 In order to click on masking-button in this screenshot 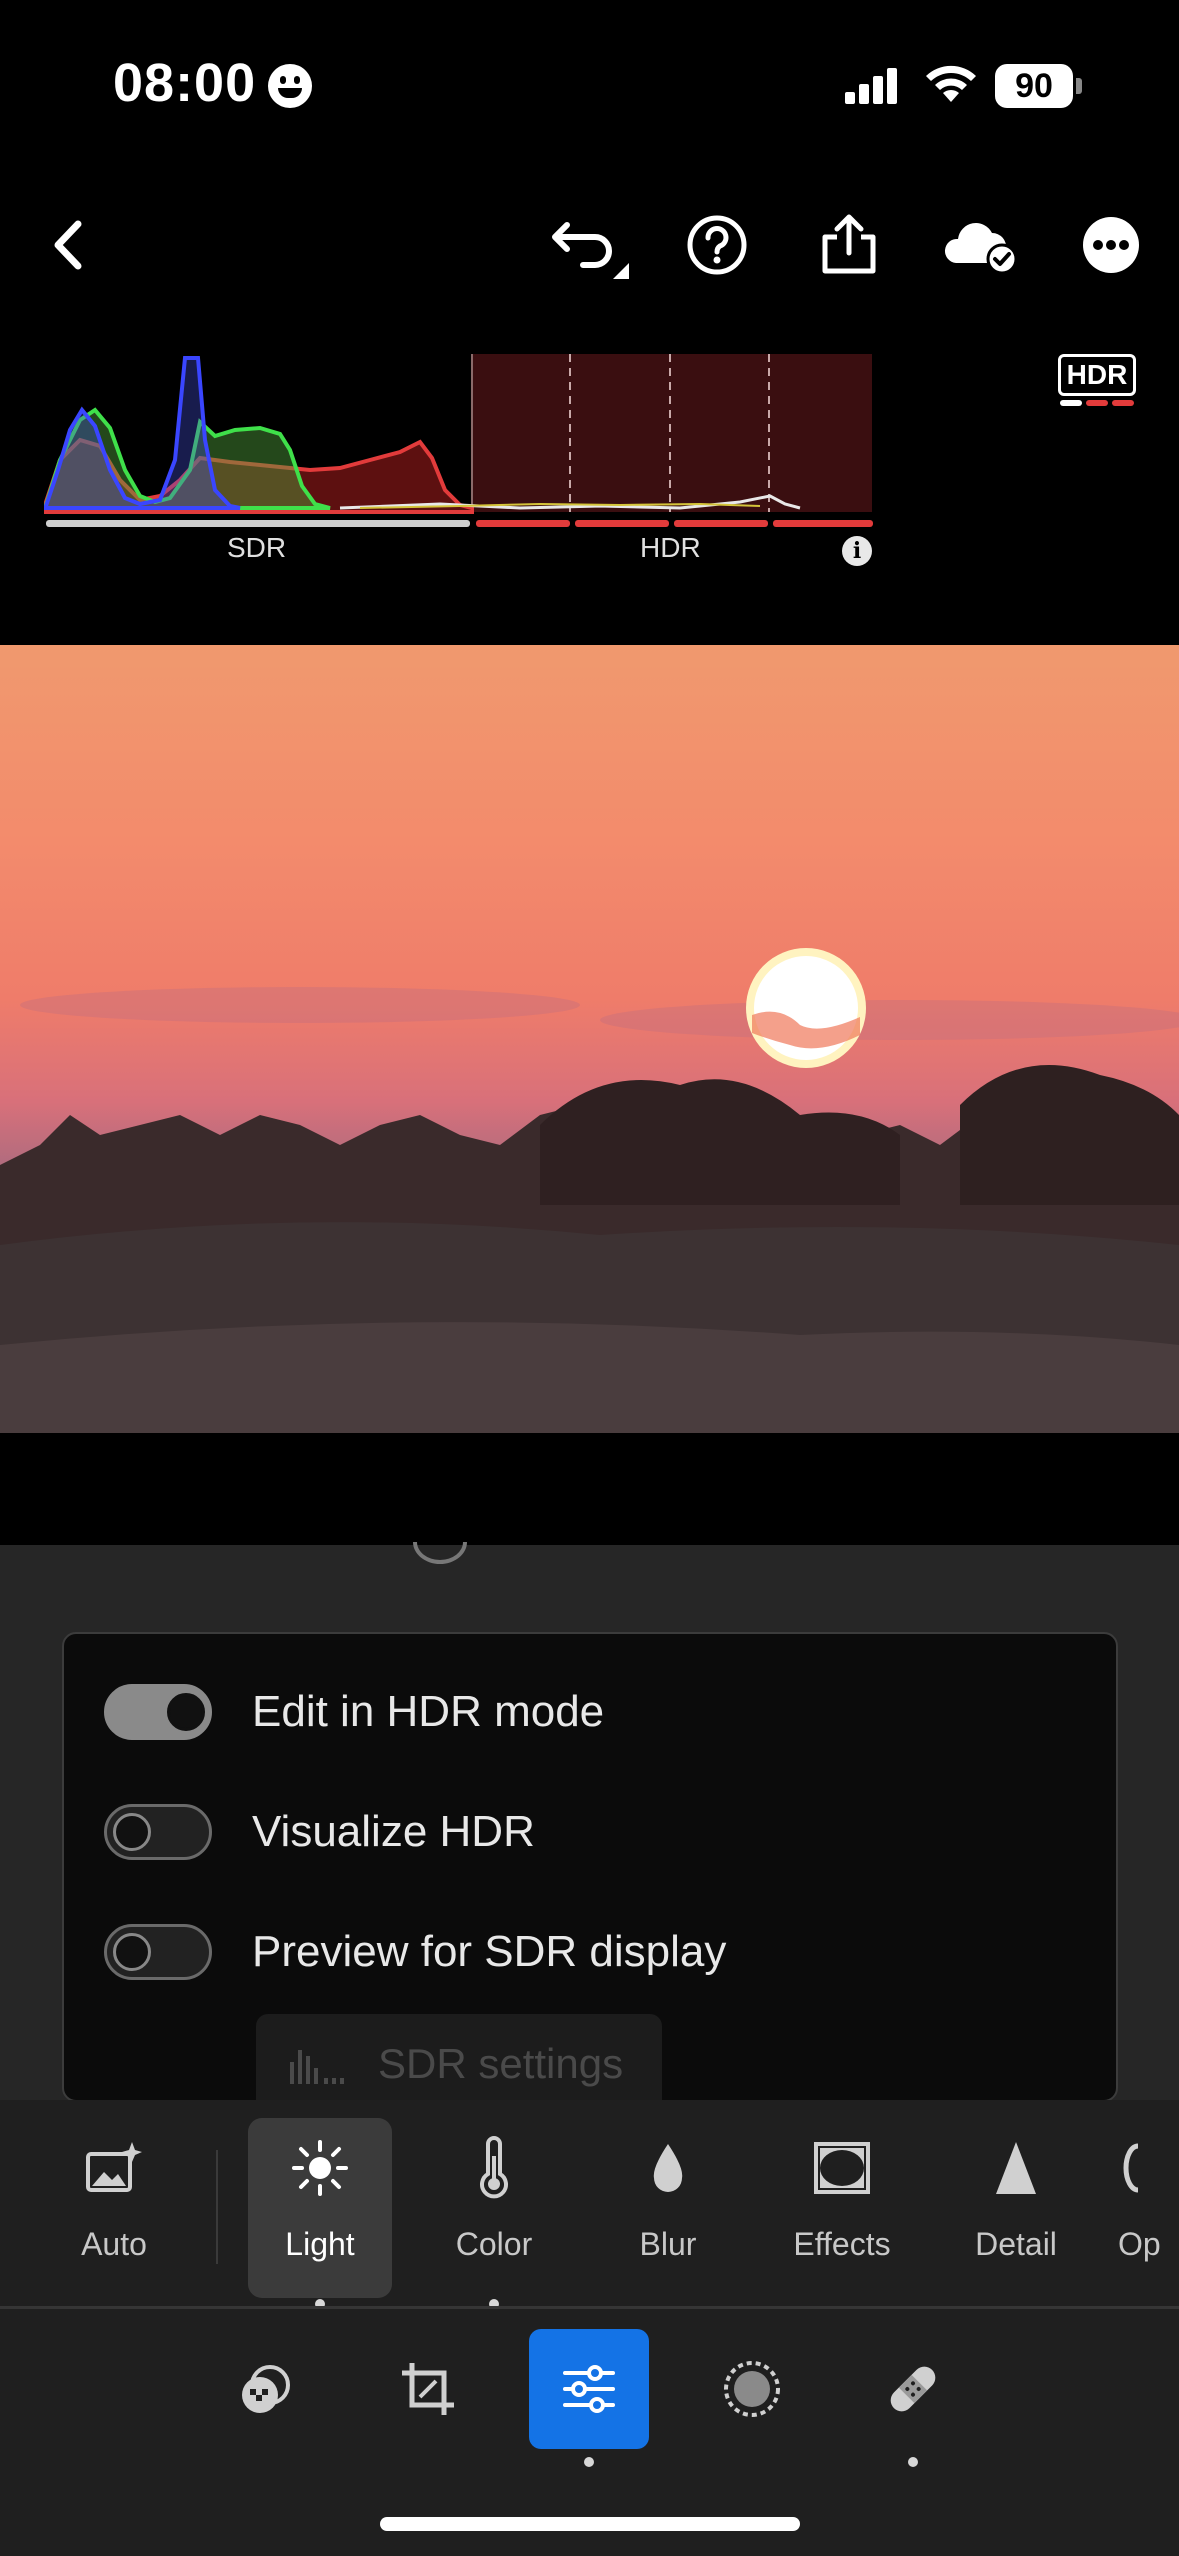, I will do `click(752, 2389)`.